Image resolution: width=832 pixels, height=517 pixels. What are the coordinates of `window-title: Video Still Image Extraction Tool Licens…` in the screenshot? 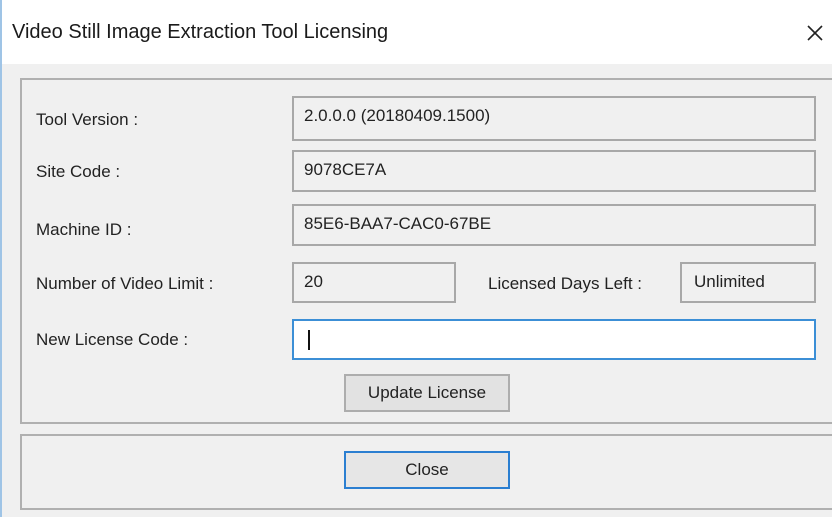 It's located at (200, 32).